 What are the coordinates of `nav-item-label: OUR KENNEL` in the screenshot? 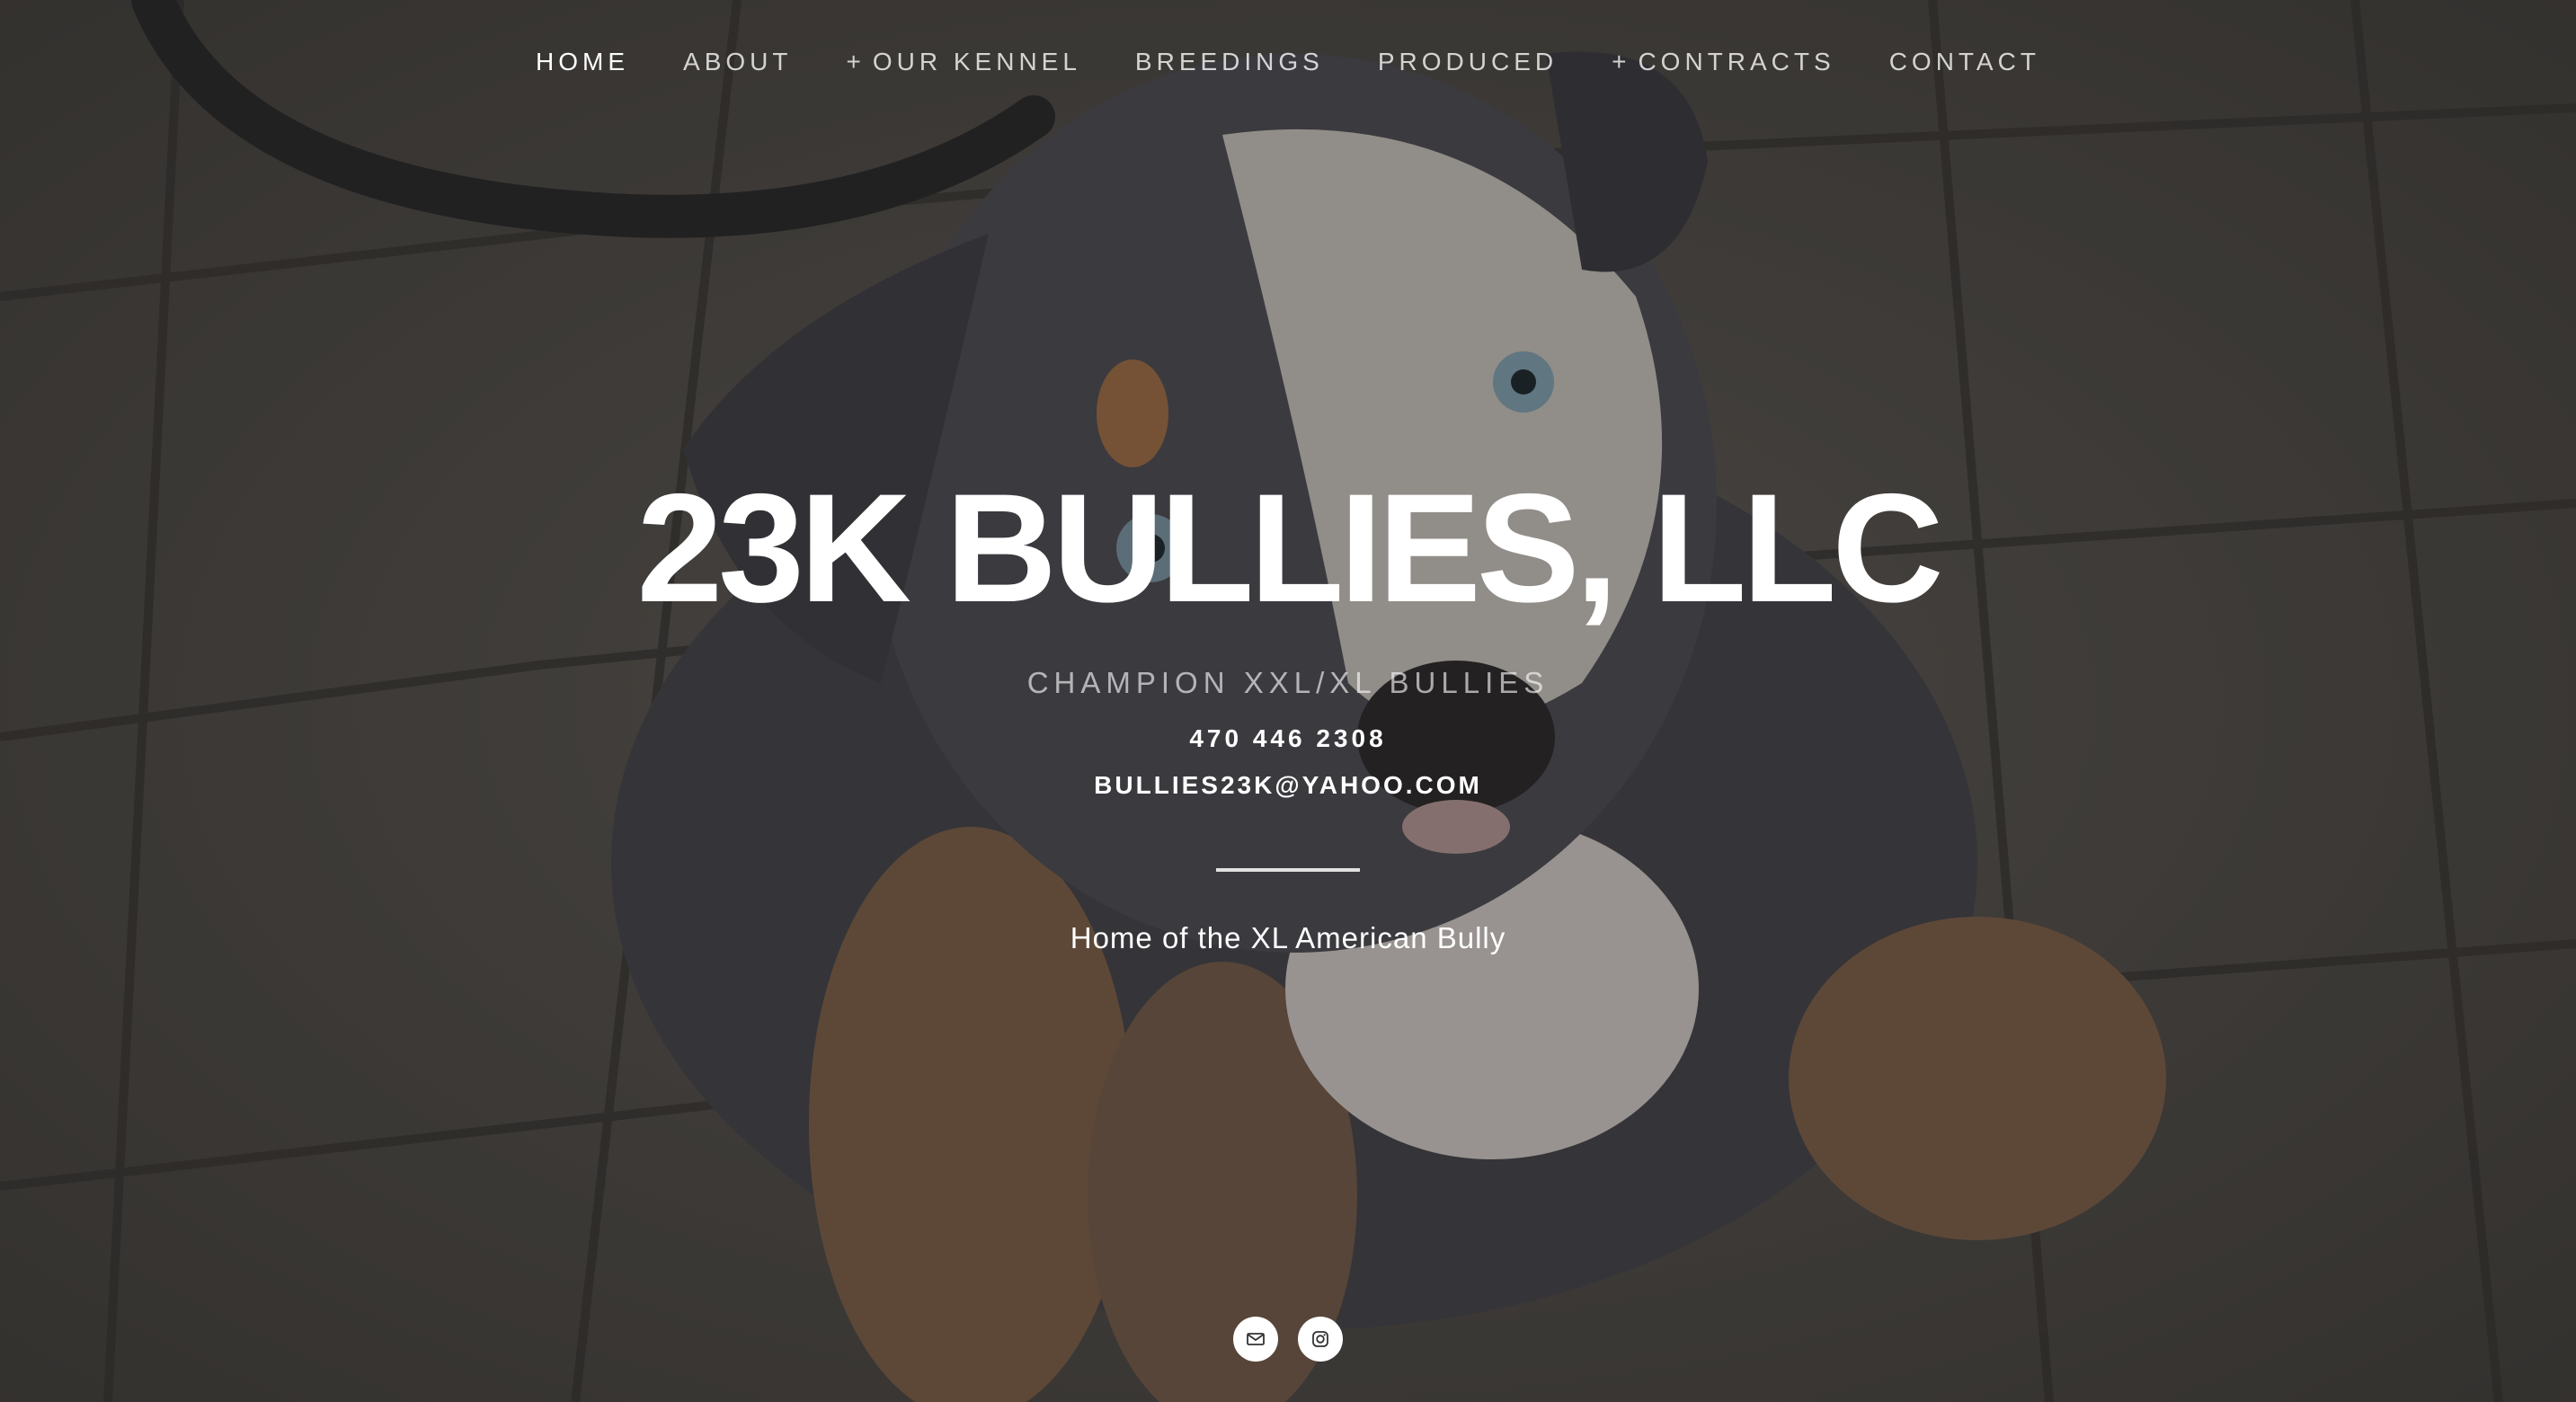 It's located at (976, 61).